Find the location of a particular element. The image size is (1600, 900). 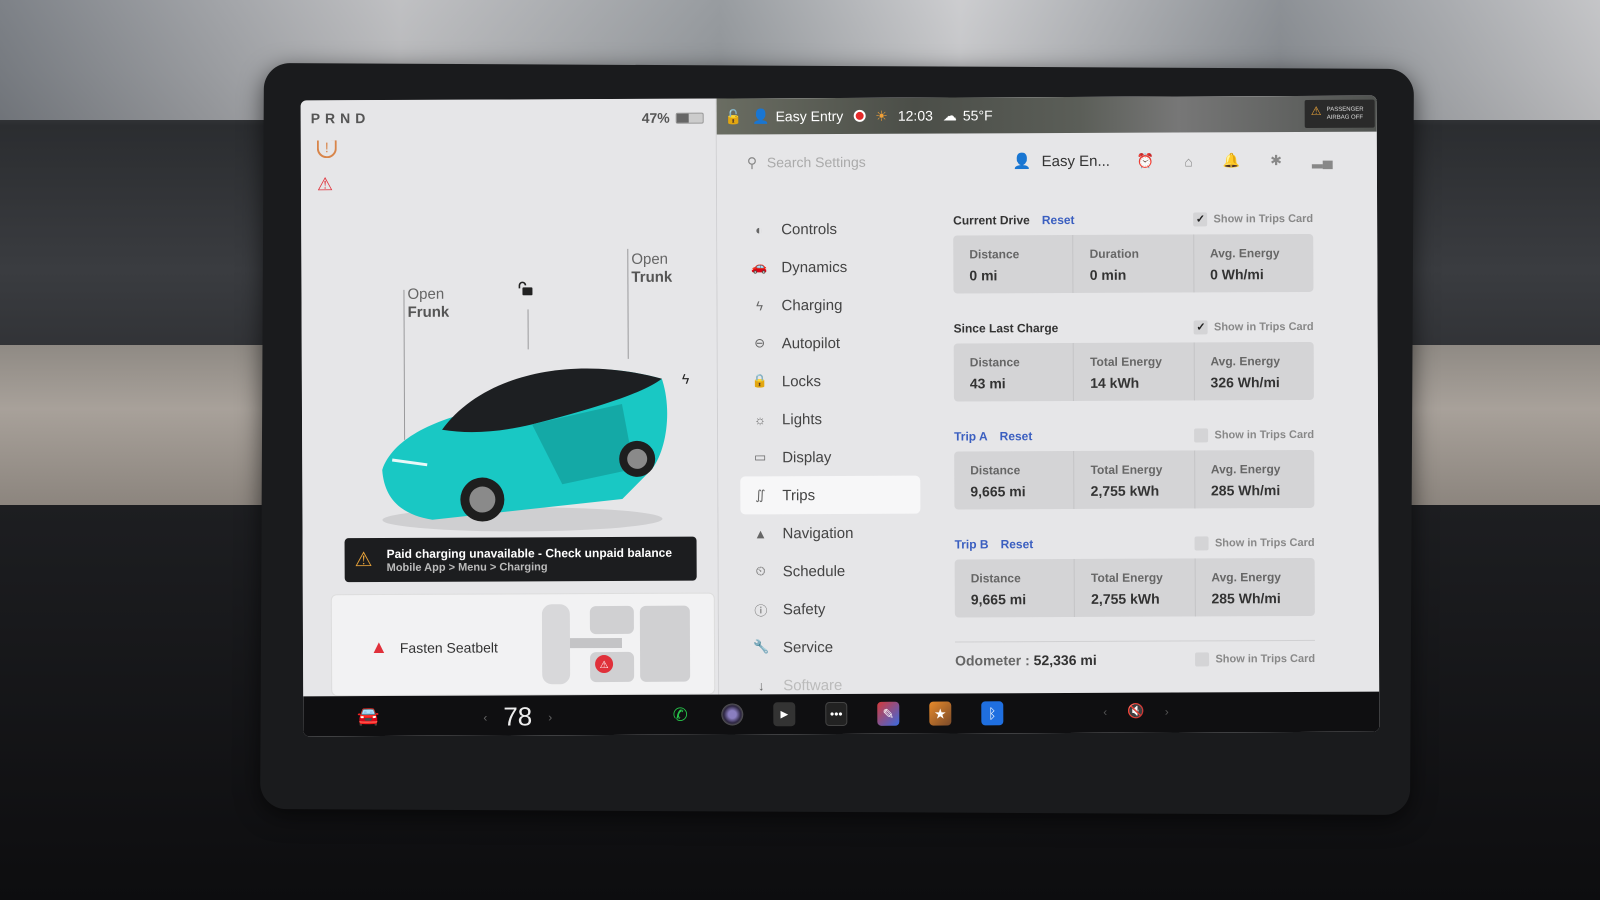

person-icon: 👤 is located at coordinates (1022, 162).